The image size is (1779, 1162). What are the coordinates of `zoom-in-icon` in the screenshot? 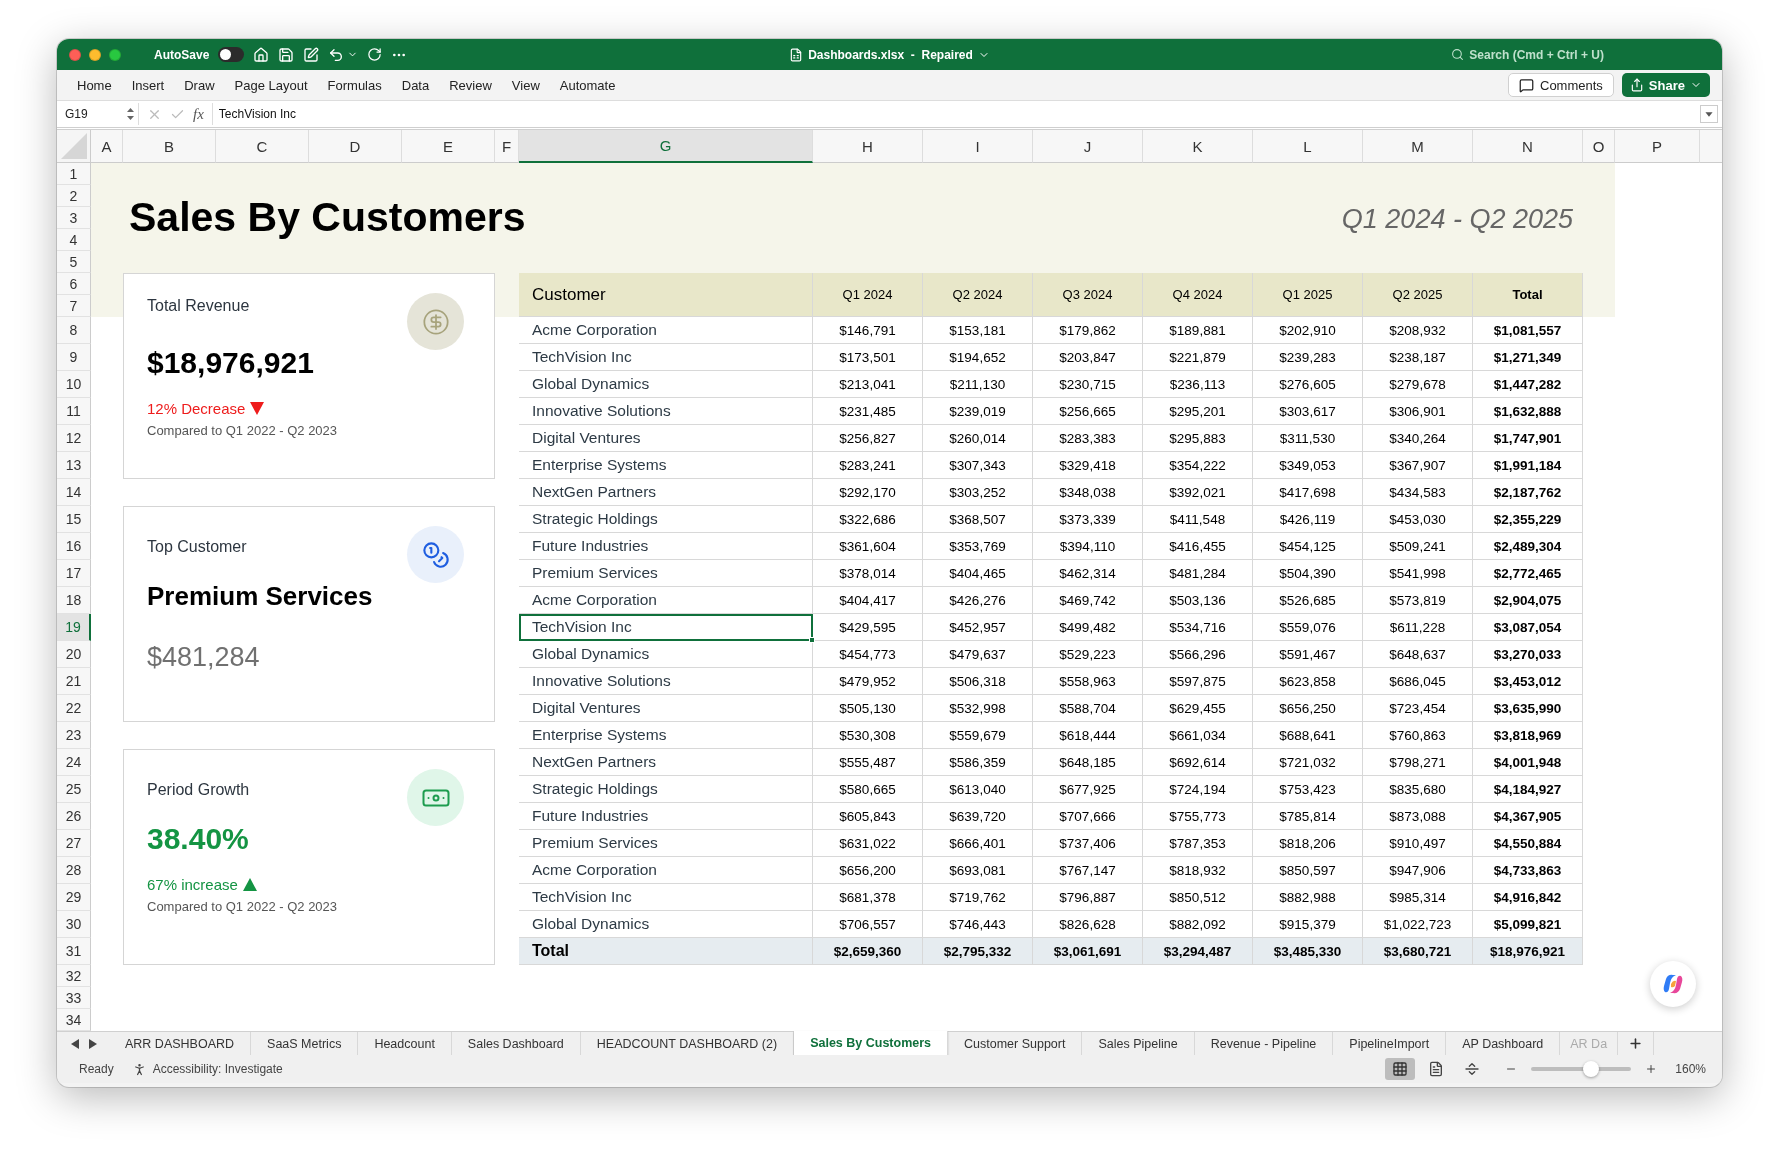 It's located at (1651, 1069).